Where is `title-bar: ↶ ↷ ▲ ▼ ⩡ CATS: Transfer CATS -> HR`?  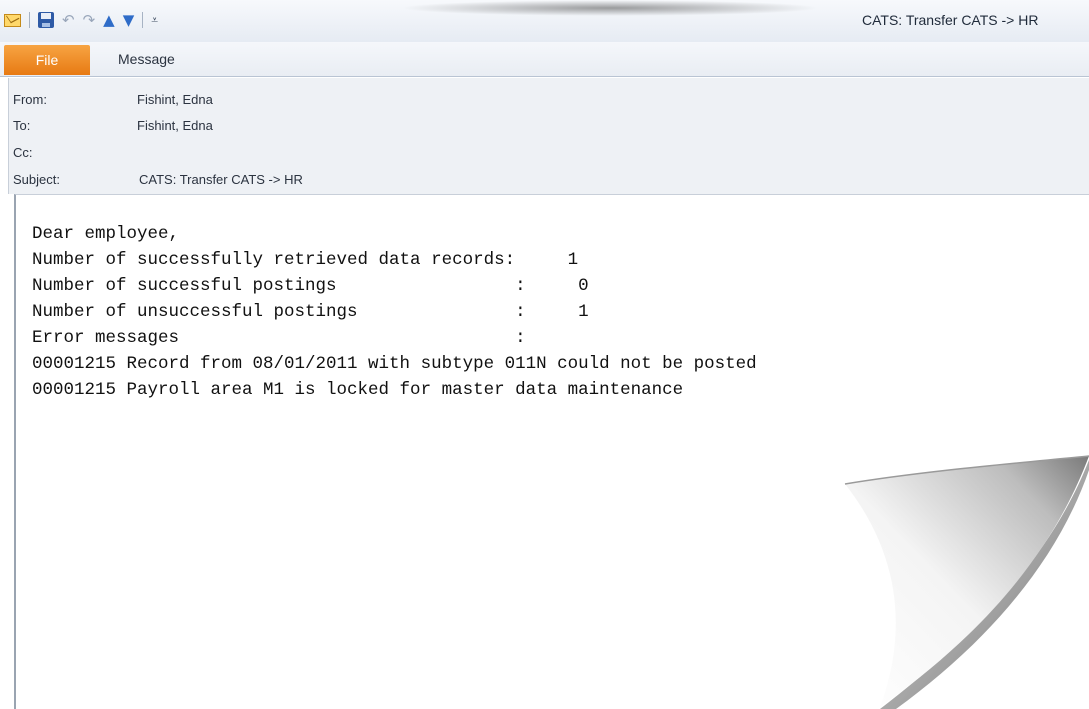
title-bar: ↶ ↷ ▲ ▼ ⩡ CATS: Transfer CATS -> HR is located at coordinates (544, 21).